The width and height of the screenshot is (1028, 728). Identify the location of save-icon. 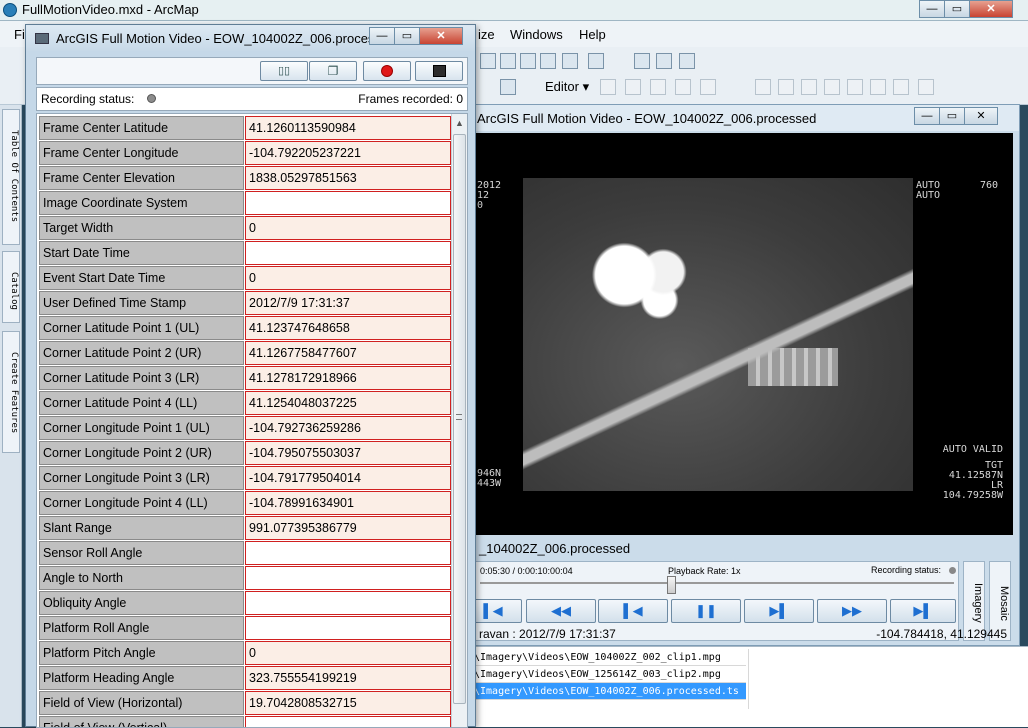
(439, 71).